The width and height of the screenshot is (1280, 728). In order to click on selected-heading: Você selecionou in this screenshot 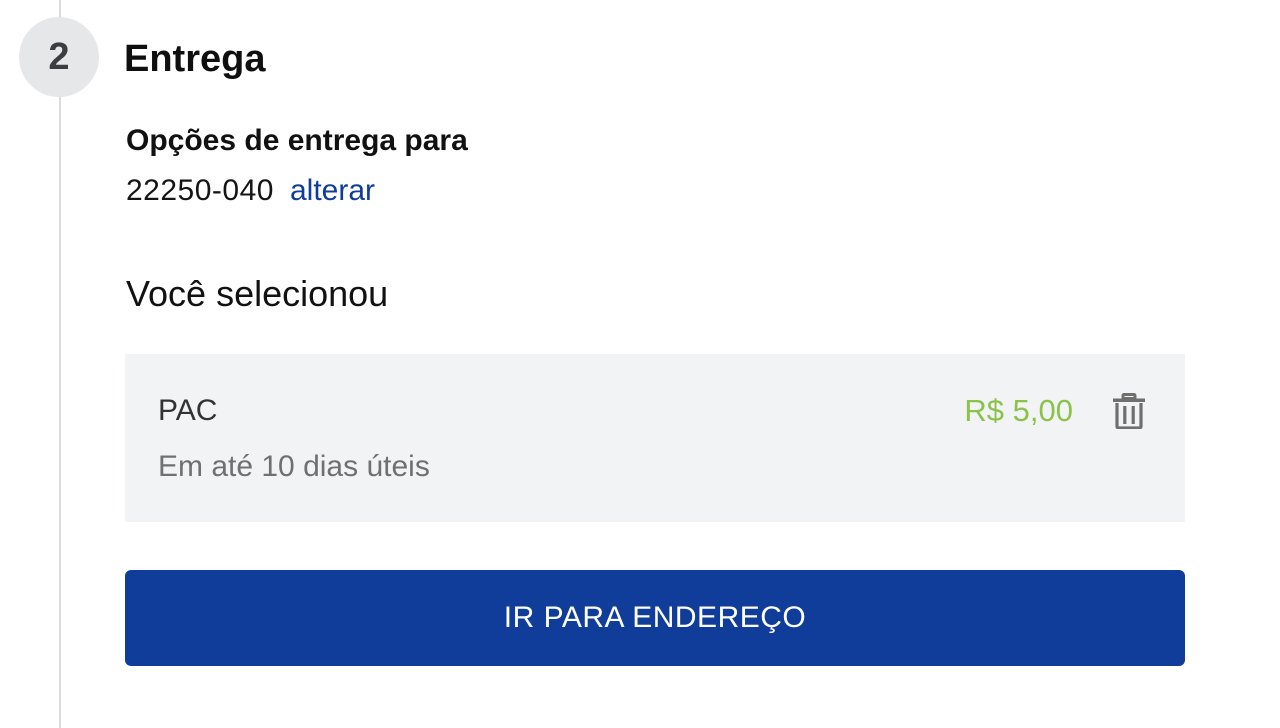, I will do `click(257, 293)`.